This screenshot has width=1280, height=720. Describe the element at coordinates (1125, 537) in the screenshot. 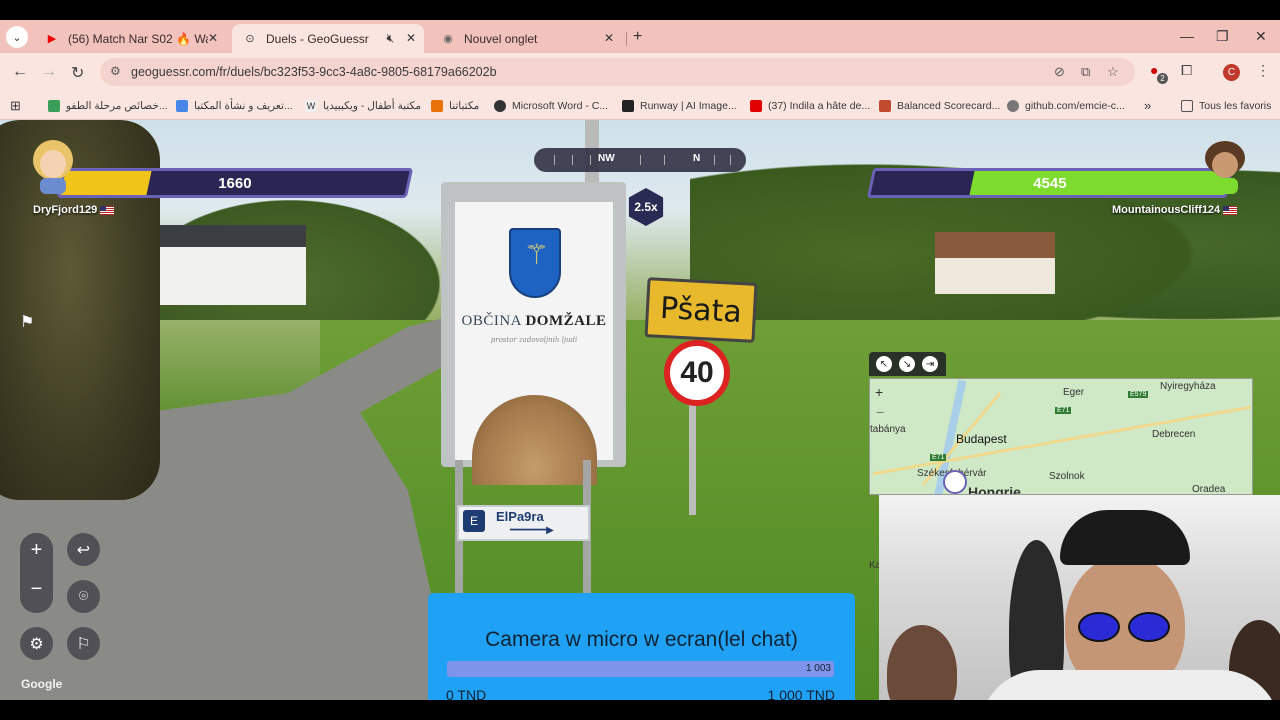

I see `webcam-streamer-cap` at that location.